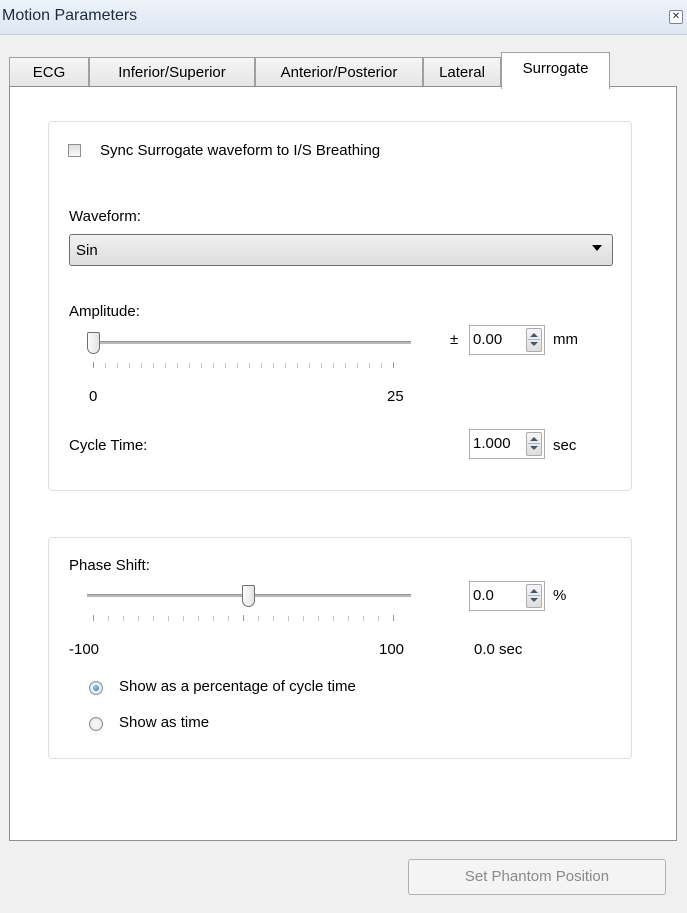  Describe the element at coordinates (237, 686) in the screenshot. I see `radio-show-percentage-label: Show as a percentage of cycle time` at that location.